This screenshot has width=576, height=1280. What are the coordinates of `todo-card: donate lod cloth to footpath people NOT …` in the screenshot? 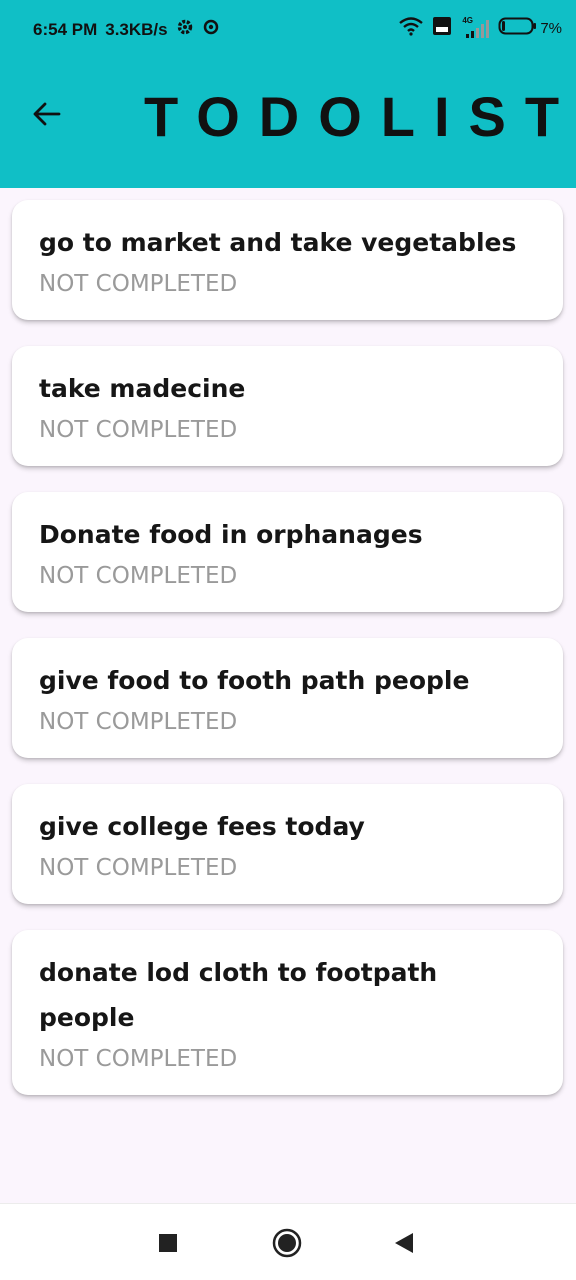 It's located at (287, 1012).